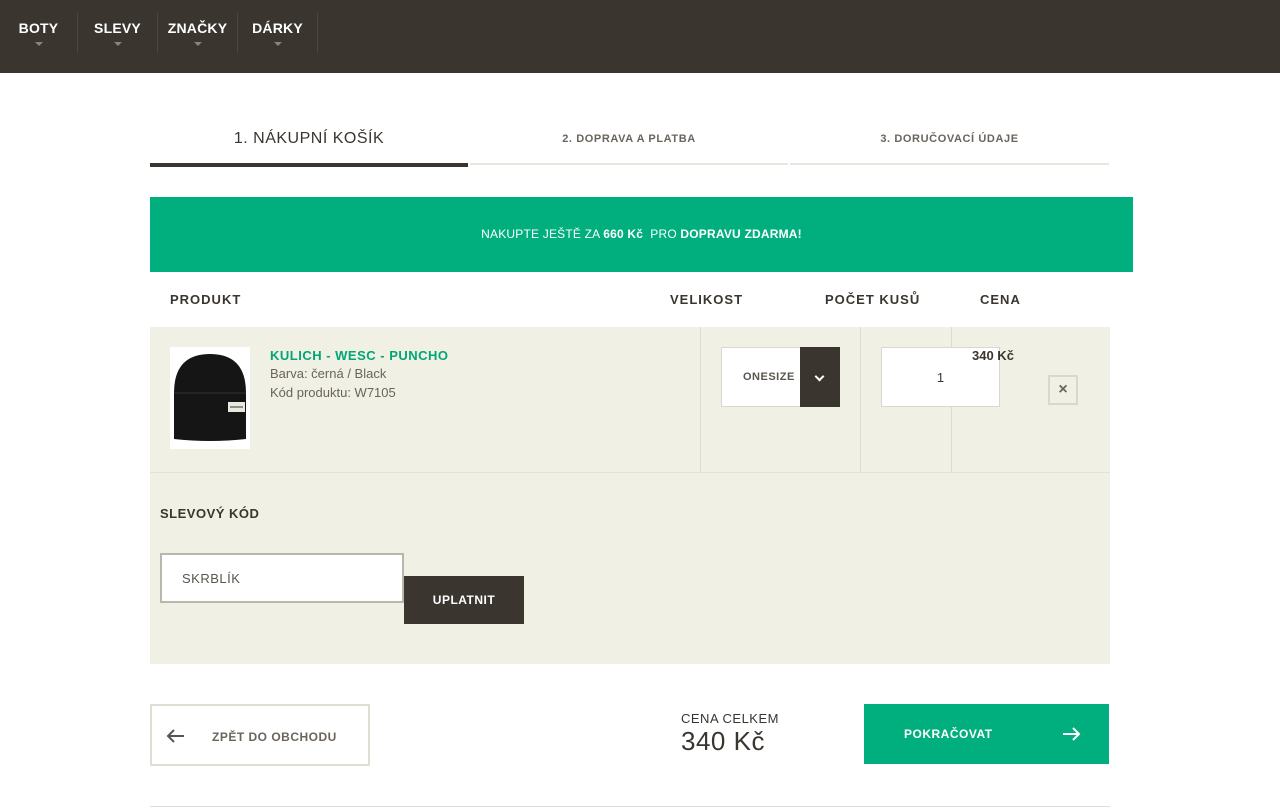 The width and height of the screenshot is (1280, 809). I want to click on discount-code-input, so click(282, 578).